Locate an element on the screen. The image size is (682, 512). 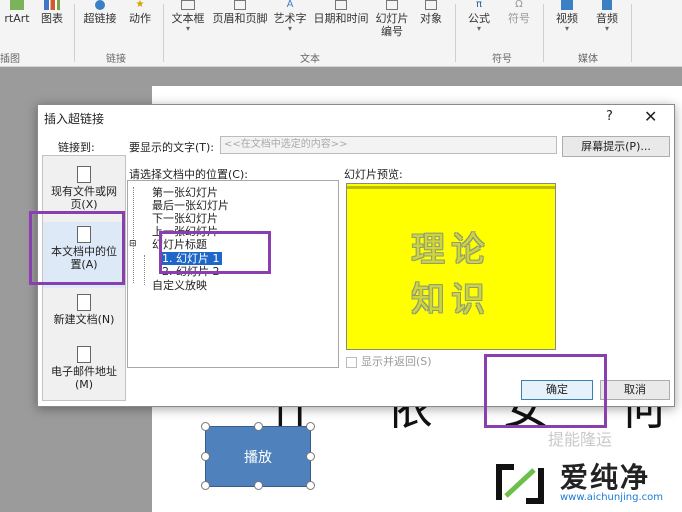
annotation-box-tree-item is located at coordinates (215, 252).